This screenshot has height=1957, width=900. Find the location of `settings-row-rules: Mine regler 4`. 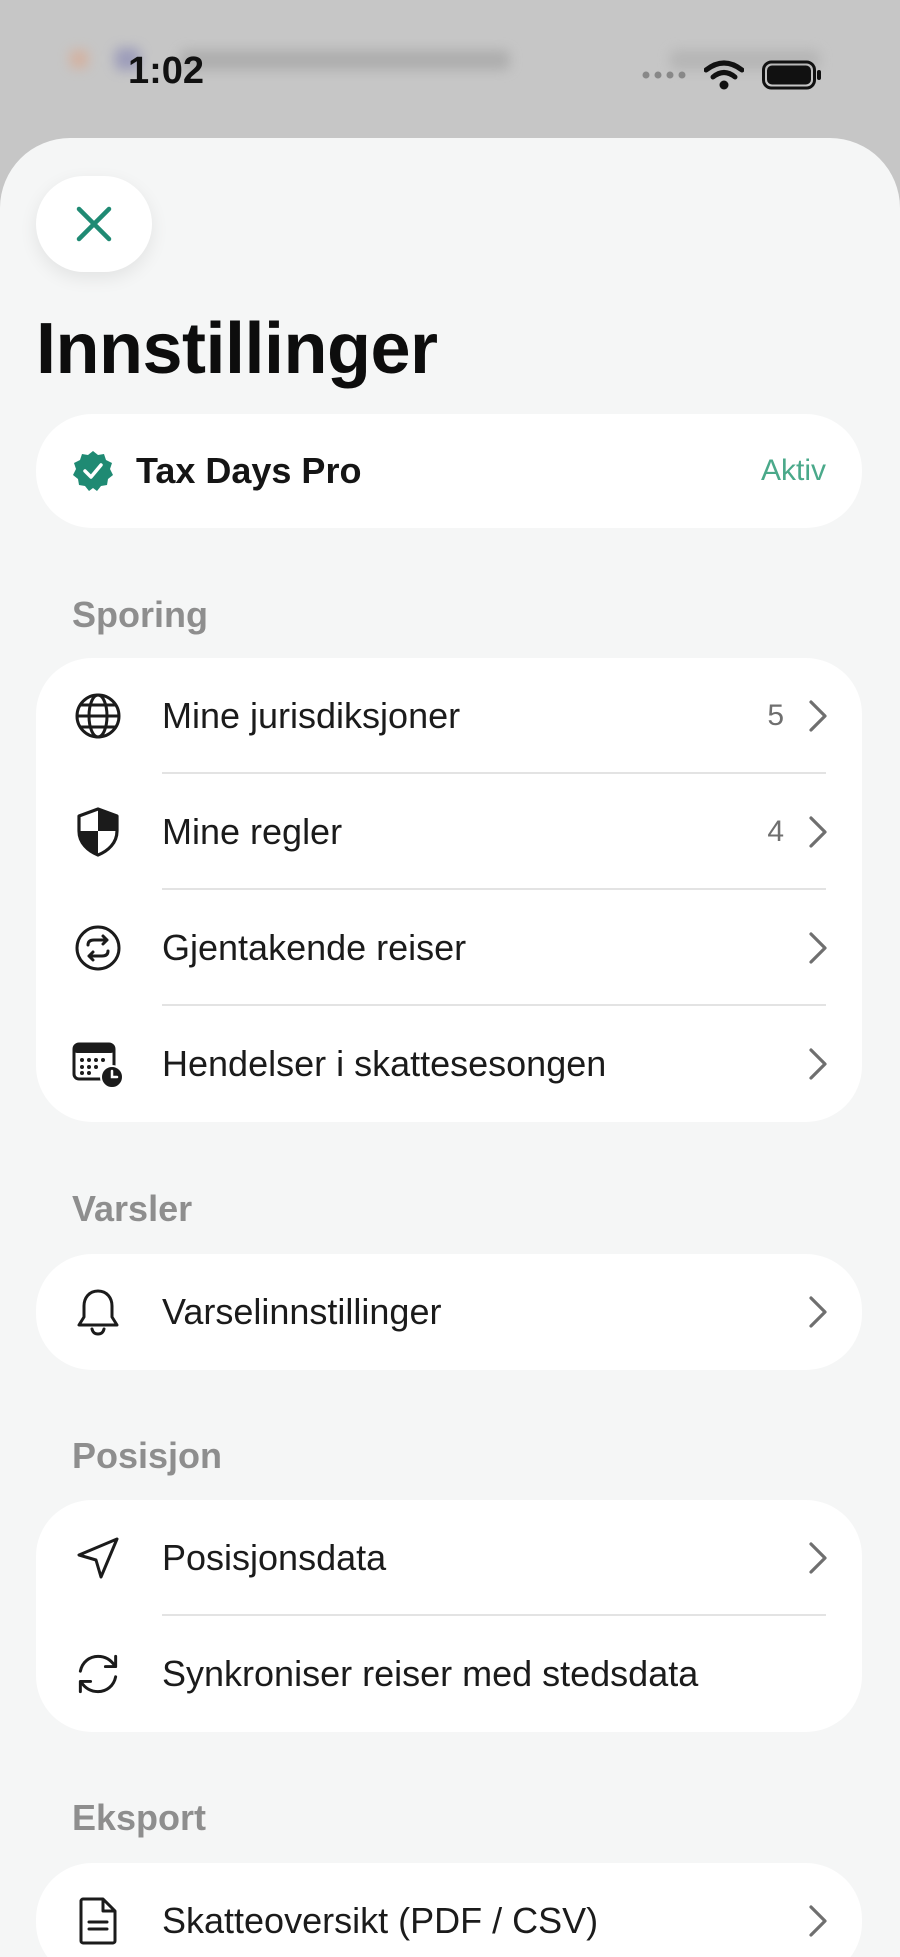

settings-row-rules: Mine regler 4 is located at coordinates (449, 832).